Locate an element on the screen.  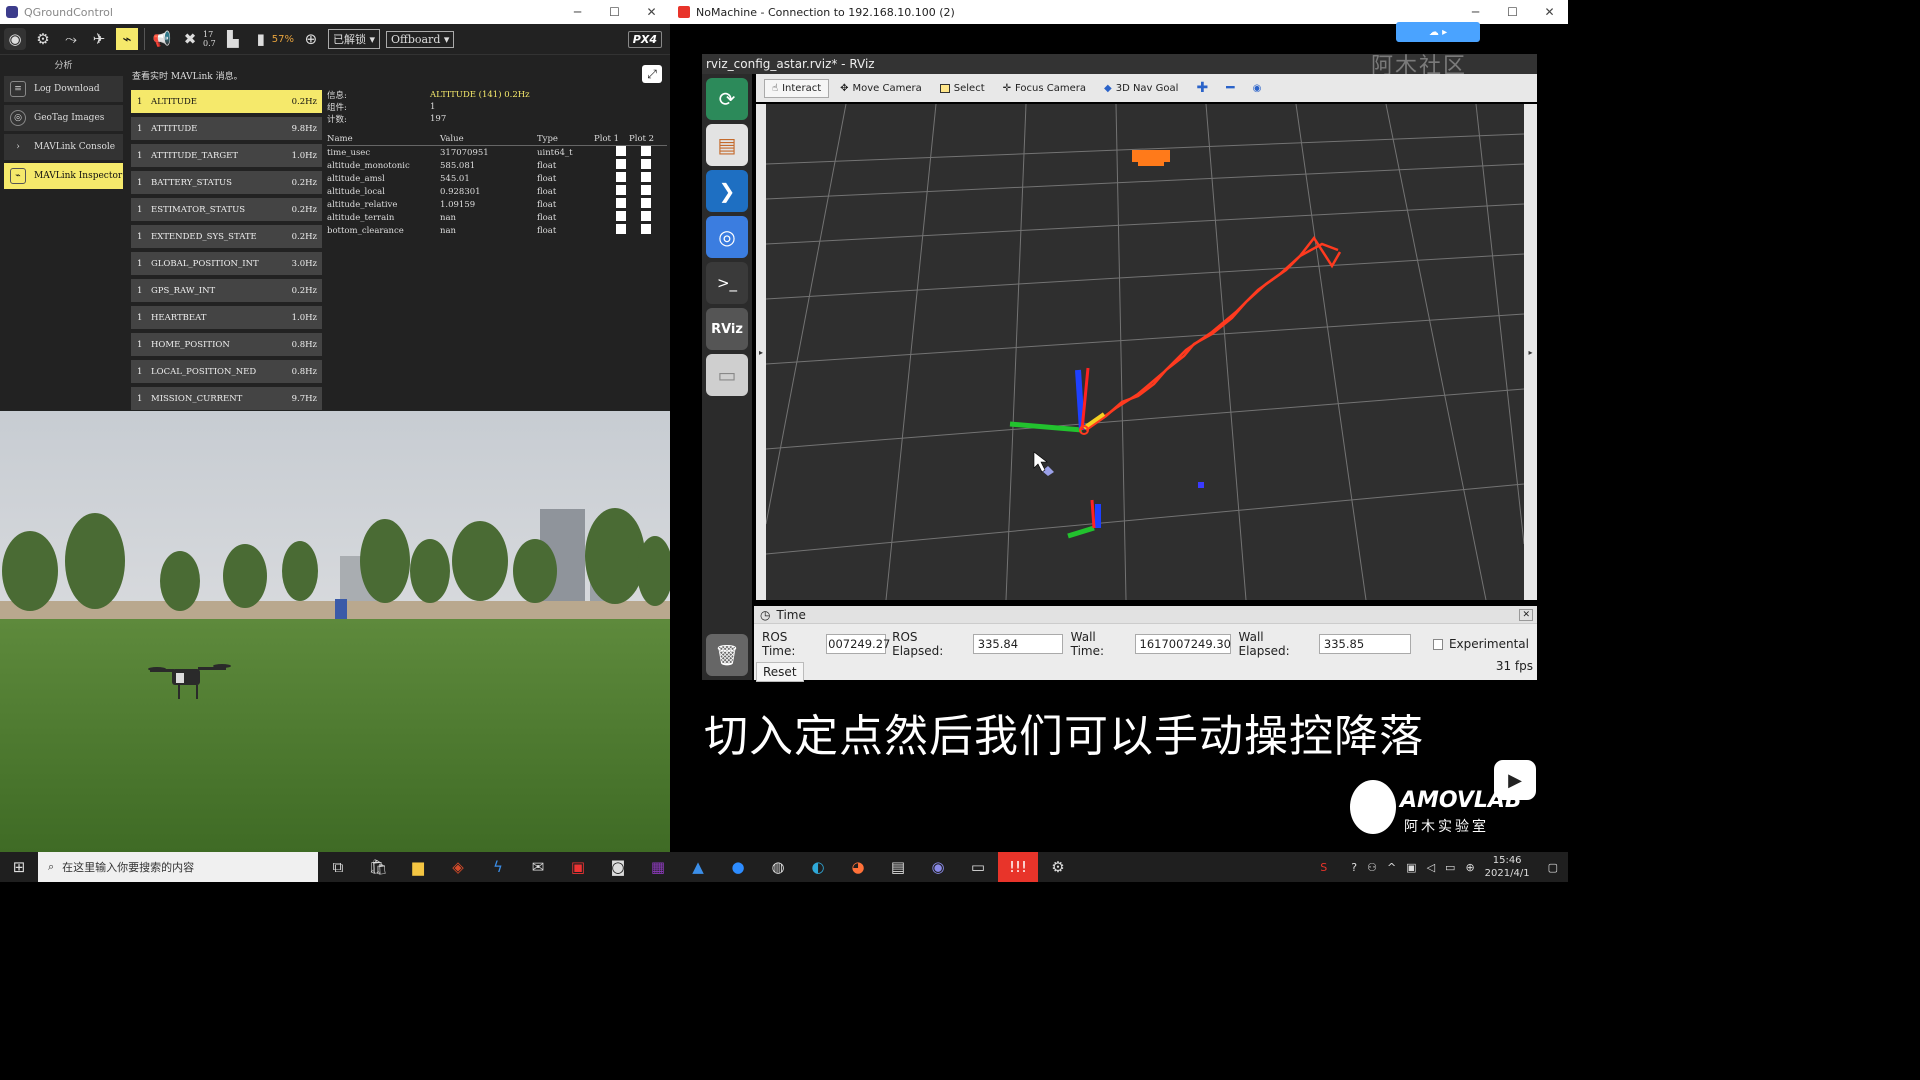
photos-icon: ▲ is located at coordinates (698, 867).